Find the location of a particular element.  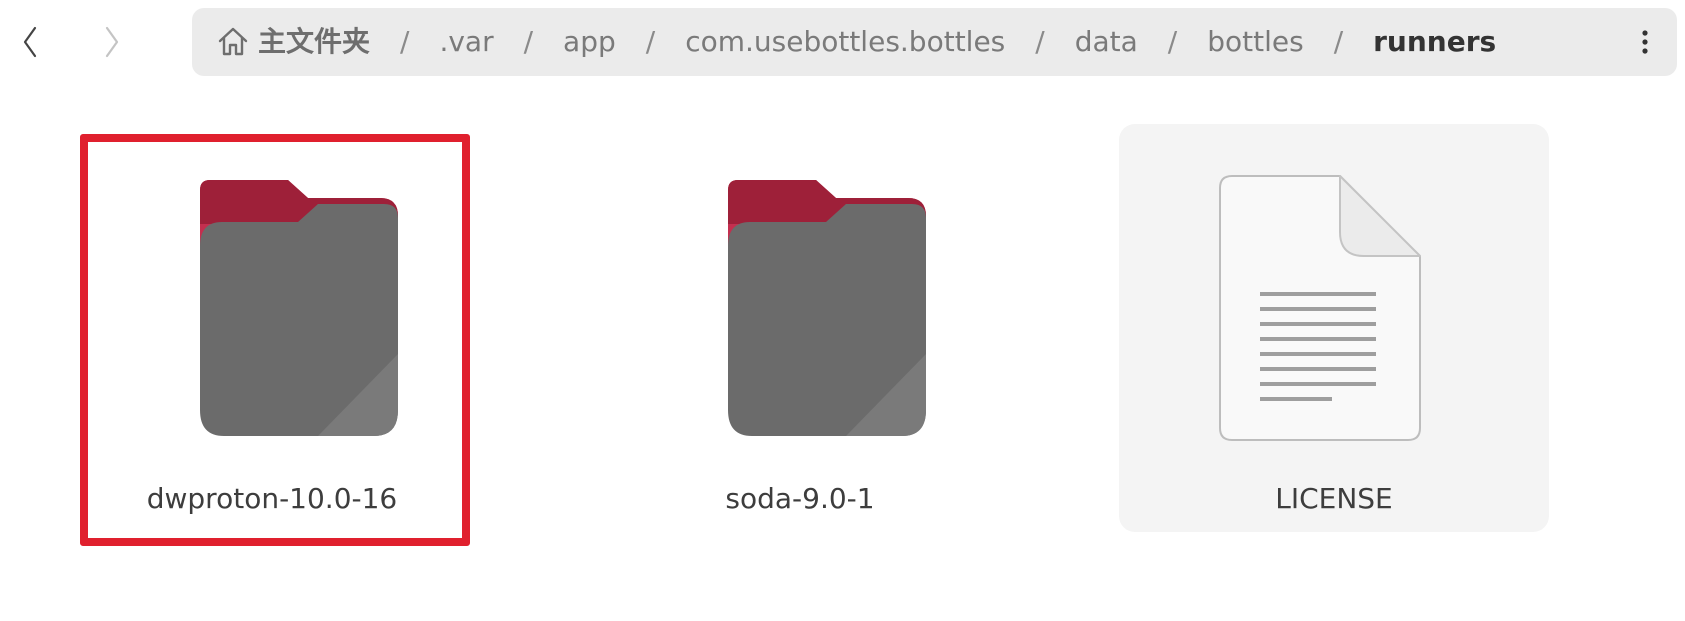

file-name: soda-9.0-1 is located at coordinates (800, 498).